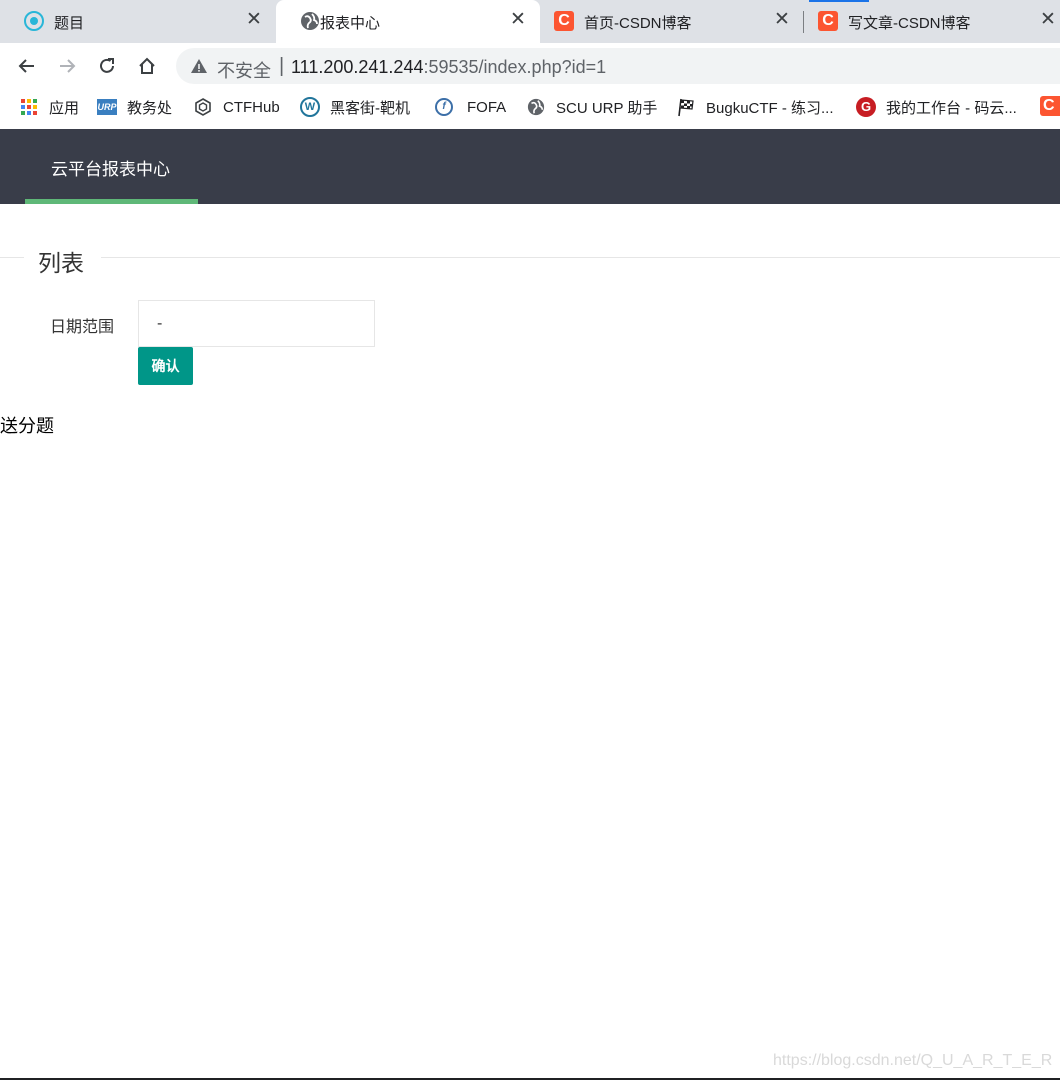 Image resolution: width=1060 pixels, height=1080 pixels. I want to click on date-range-input: -, so click(256, 323).